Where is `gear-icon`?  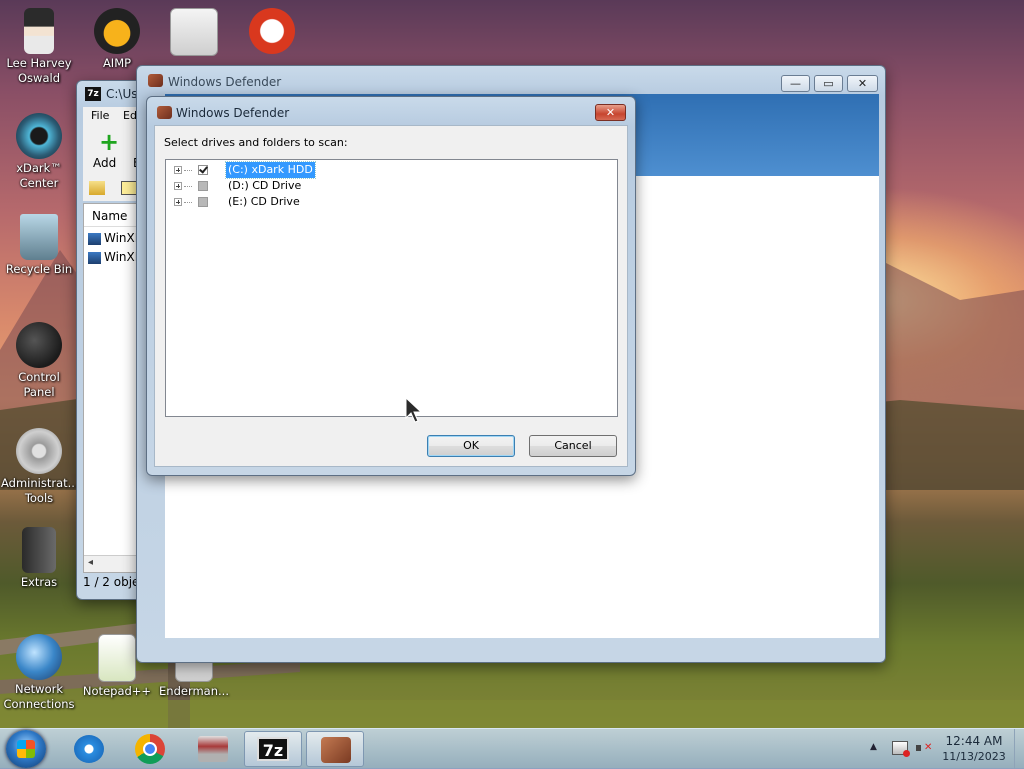
gear-icon is located at coordinates (39, 451).